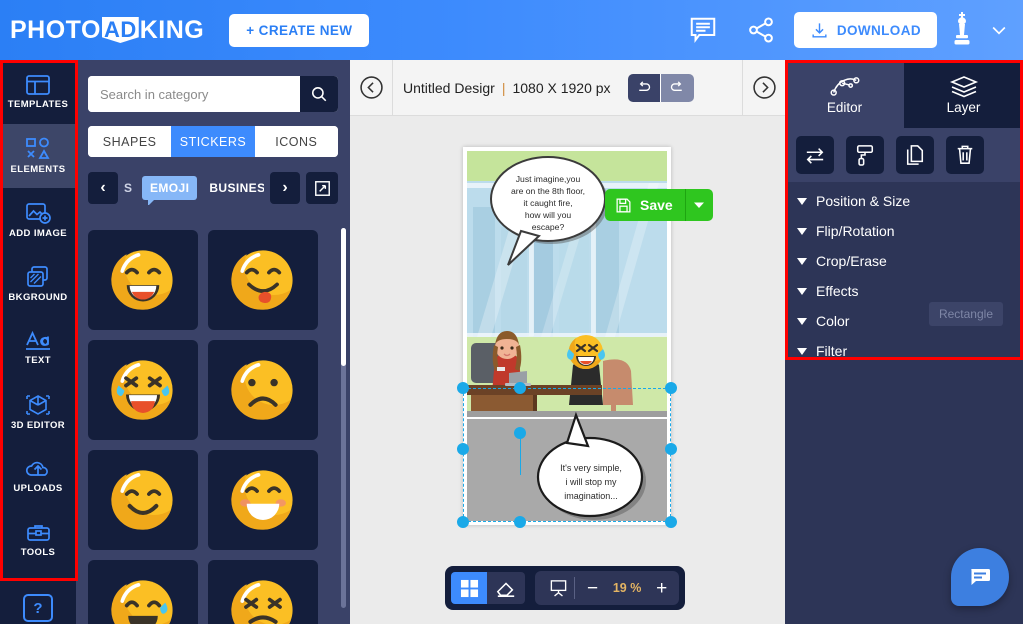  I want to click on handle-top-left, so click(463, 388).